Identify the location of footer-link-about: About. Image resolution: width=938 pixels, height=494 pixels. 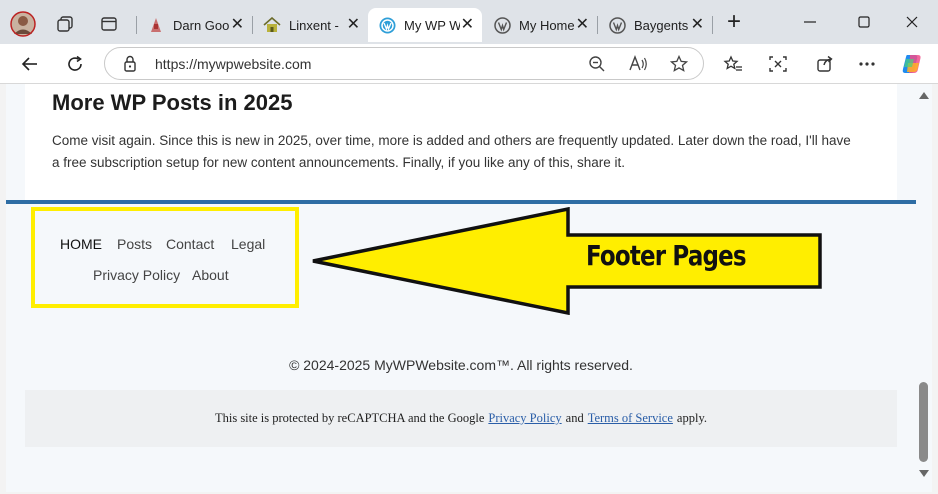
(210, 275).